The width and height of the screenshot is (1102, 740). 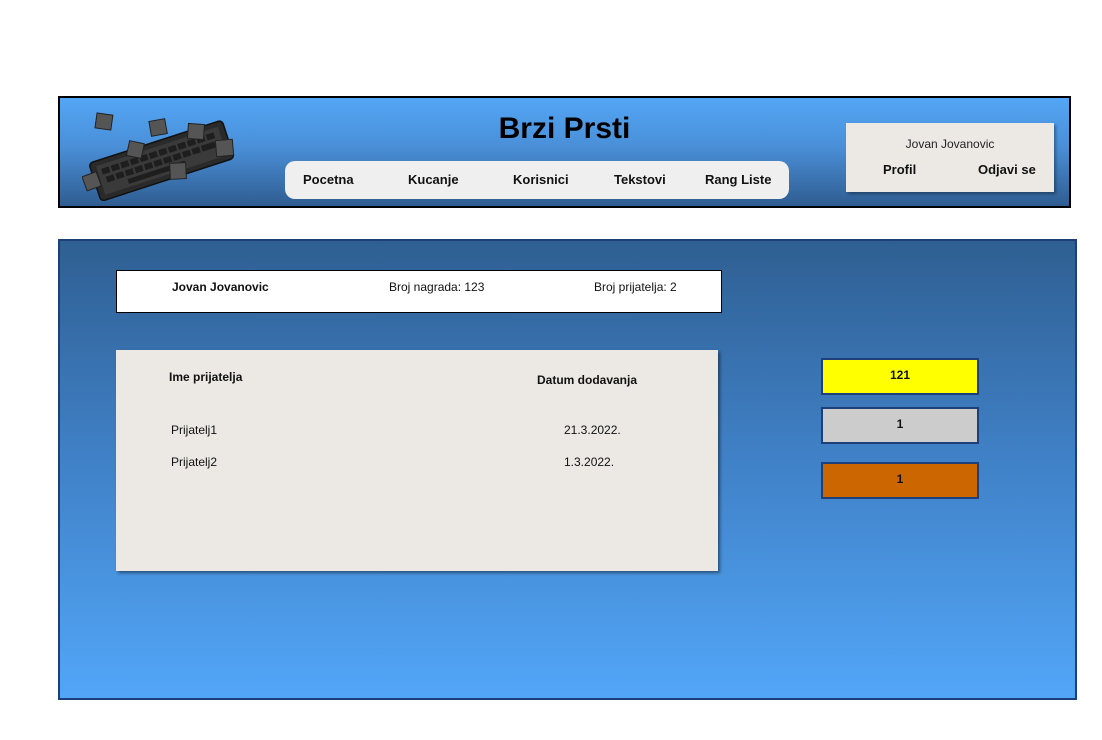 I want to click on gold-award-badge: 121, so click(x=900, y=376).